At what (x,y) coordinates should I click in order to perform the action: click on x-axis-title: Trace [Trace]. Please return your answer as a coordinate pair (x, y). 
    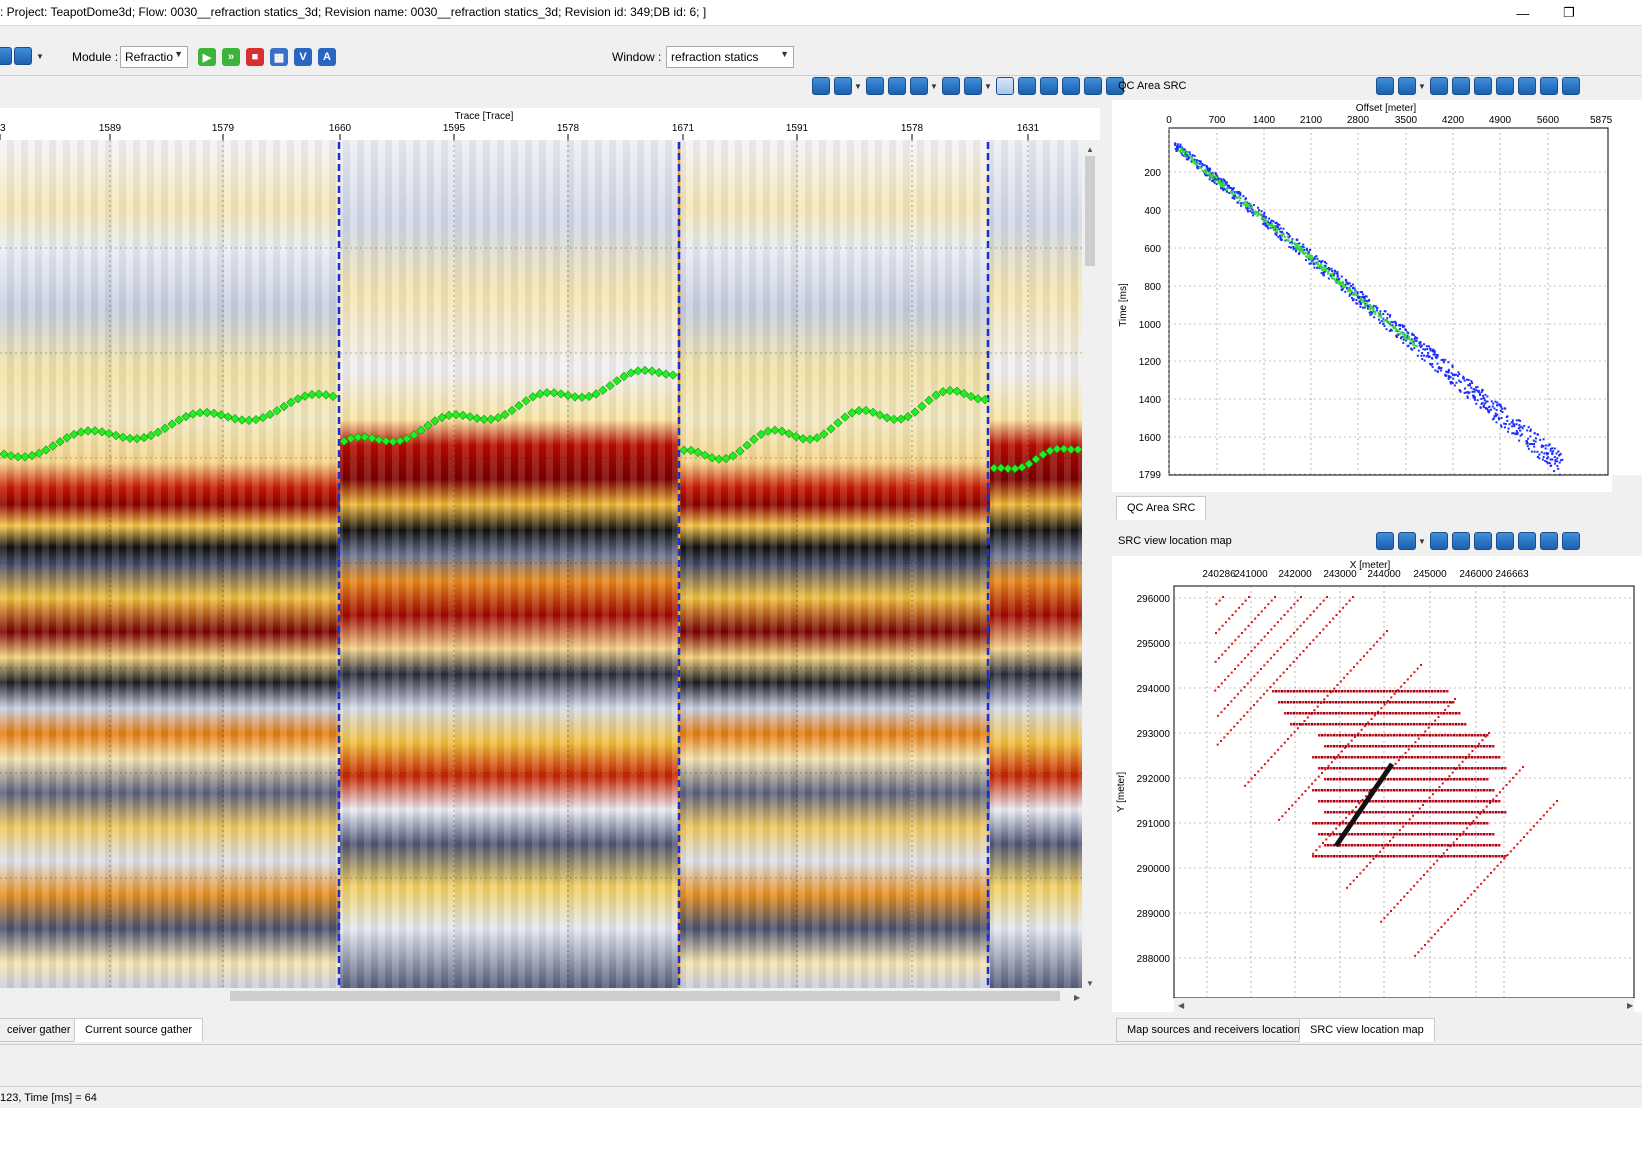
    Looking at the image, I should click on (484, 116).